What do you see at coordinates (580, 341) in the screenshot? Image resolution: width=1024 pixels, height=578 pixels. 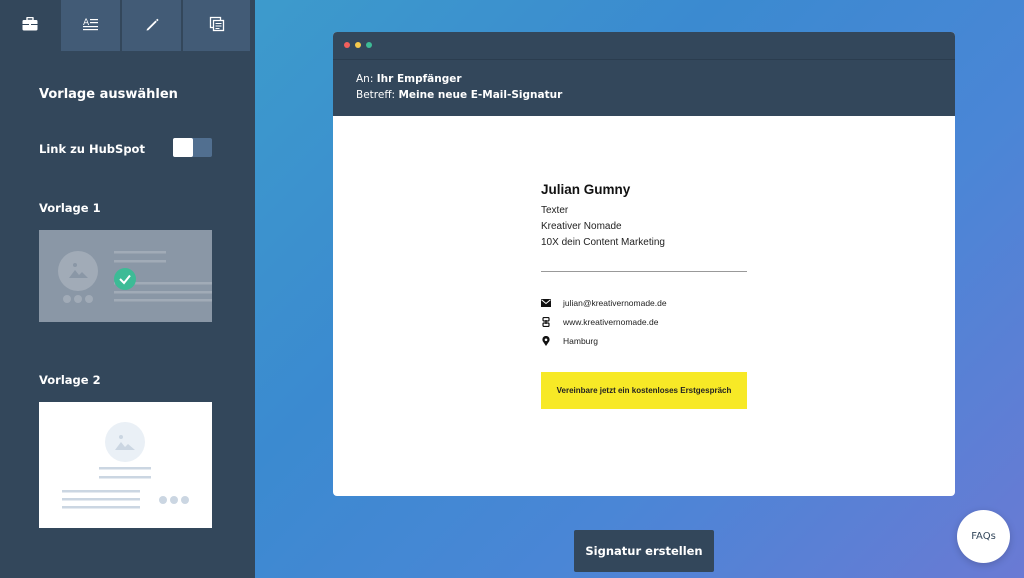 I see `contact-location-text: Hamburg` at bounding box center [580, 341].